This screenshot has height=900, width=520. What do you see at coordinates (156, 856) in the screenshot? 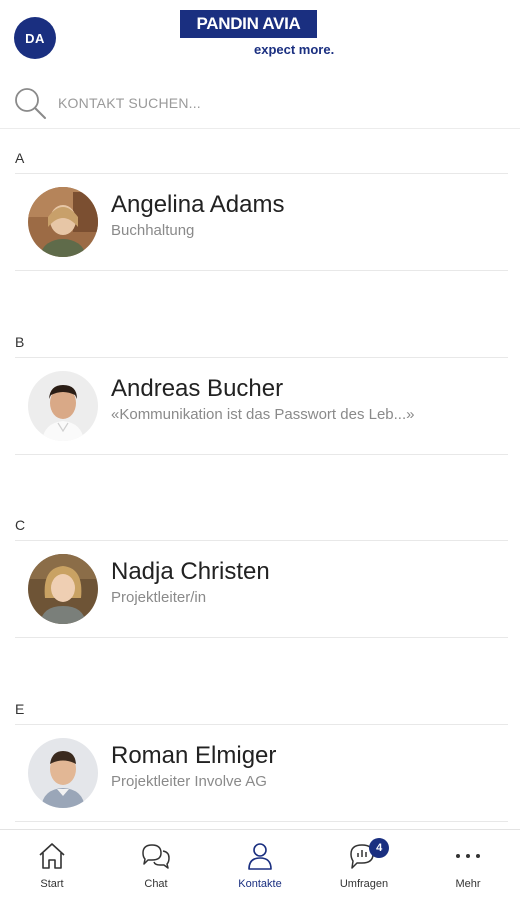
I see `chat-icon` at bounding box center [156, 856].